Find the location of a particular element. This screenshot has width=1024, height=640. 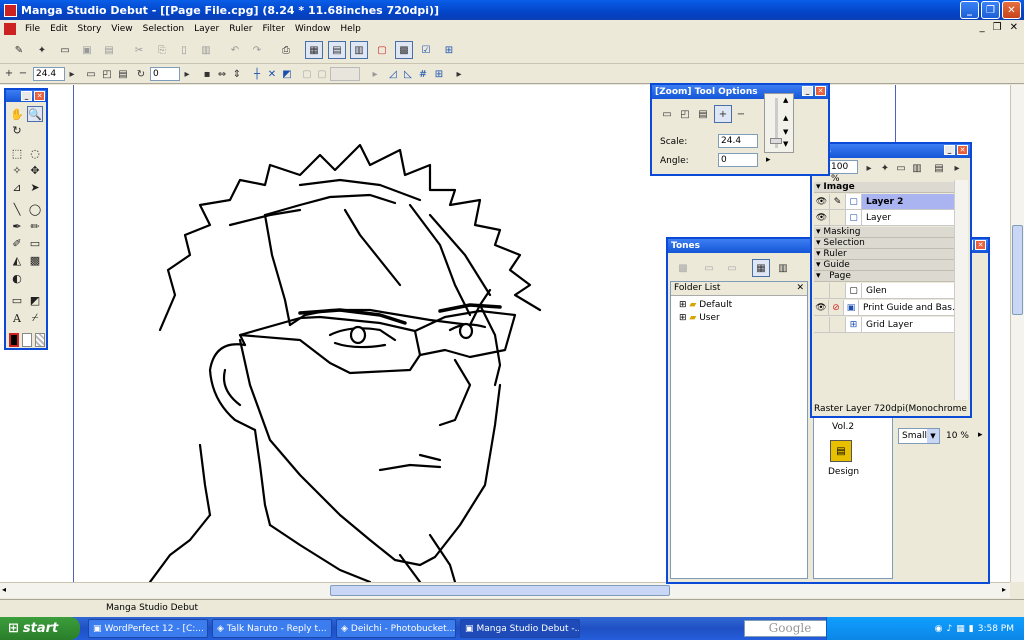

frame-icon: ⊞ is located at coordinates (439, 74).